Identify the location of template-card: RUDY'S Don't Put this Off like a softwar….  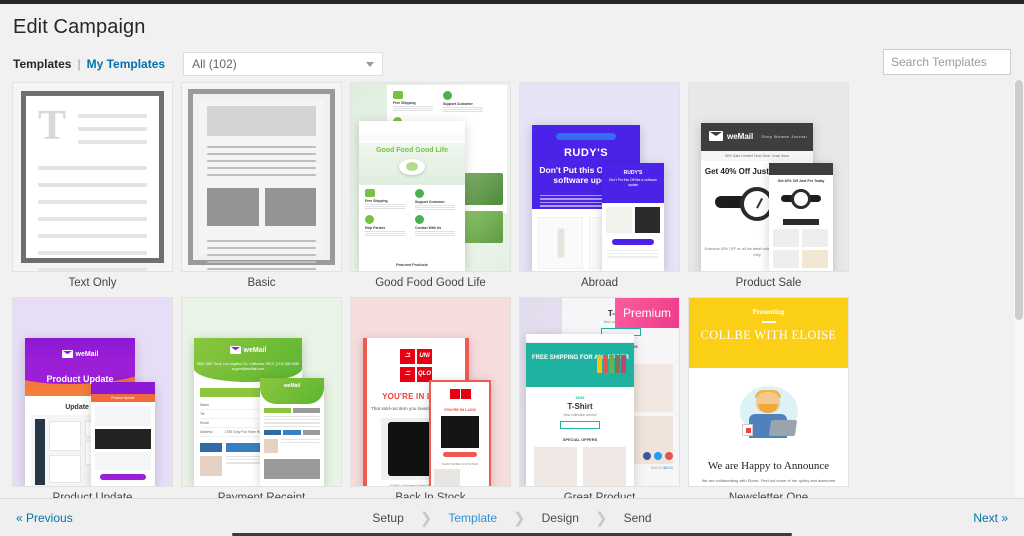
(599, 185).